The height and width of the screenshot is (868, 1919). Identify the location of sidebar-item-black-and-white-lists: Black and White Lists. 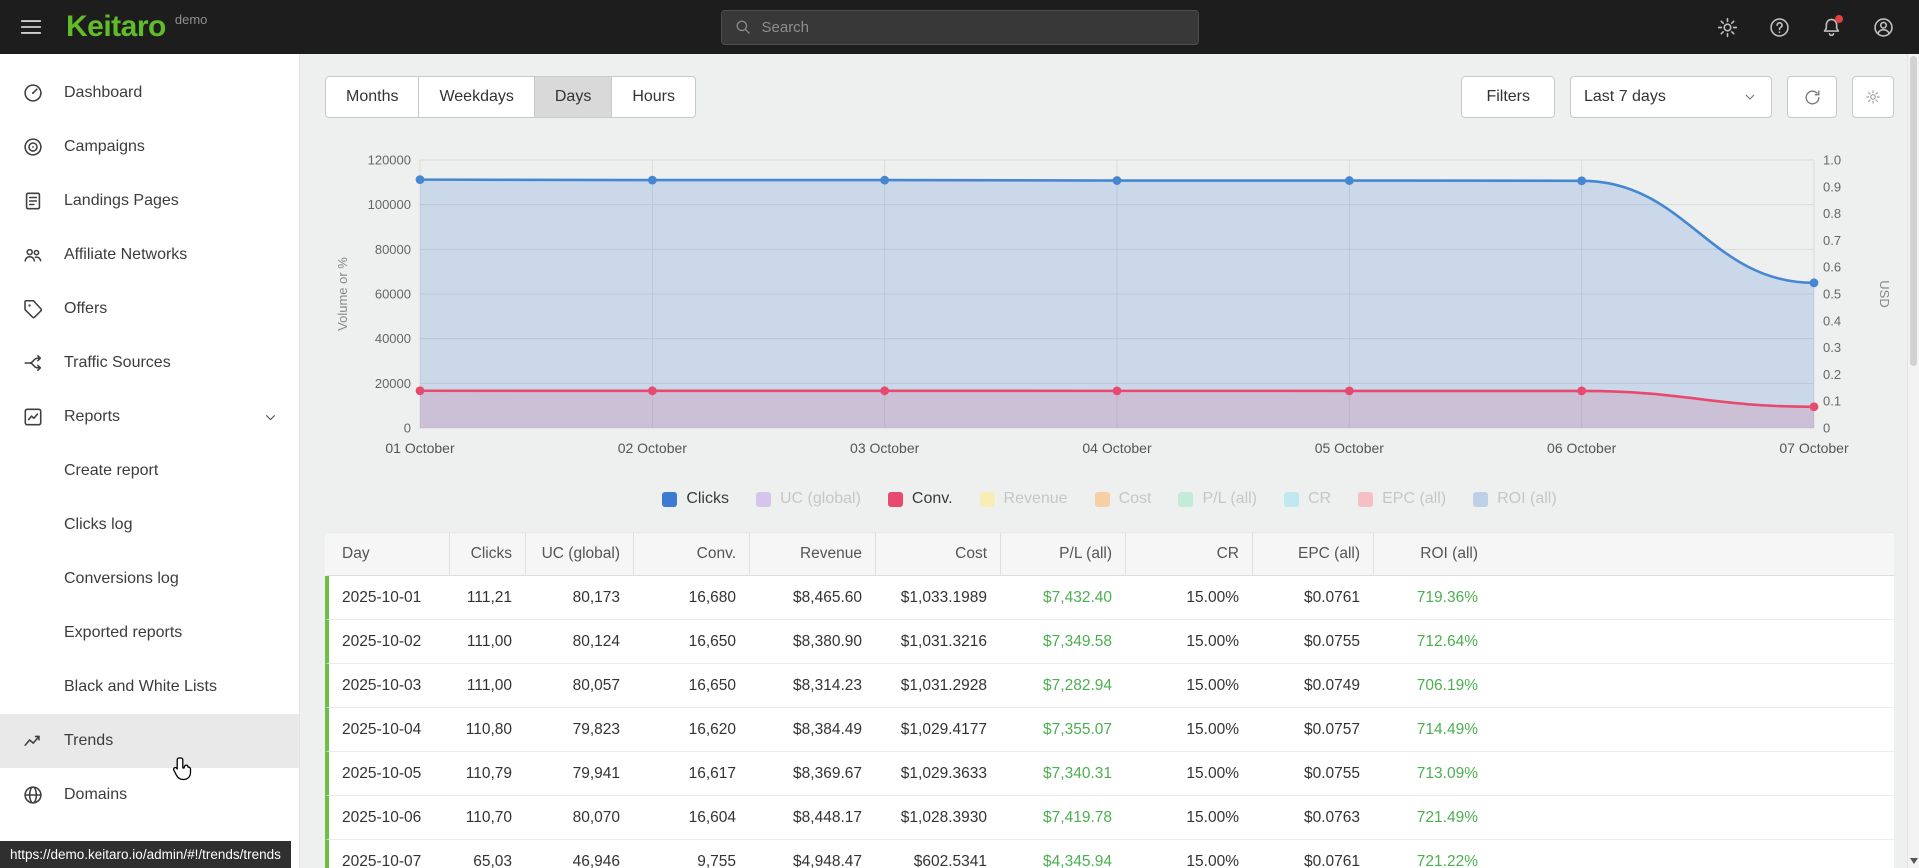
(149, 687).